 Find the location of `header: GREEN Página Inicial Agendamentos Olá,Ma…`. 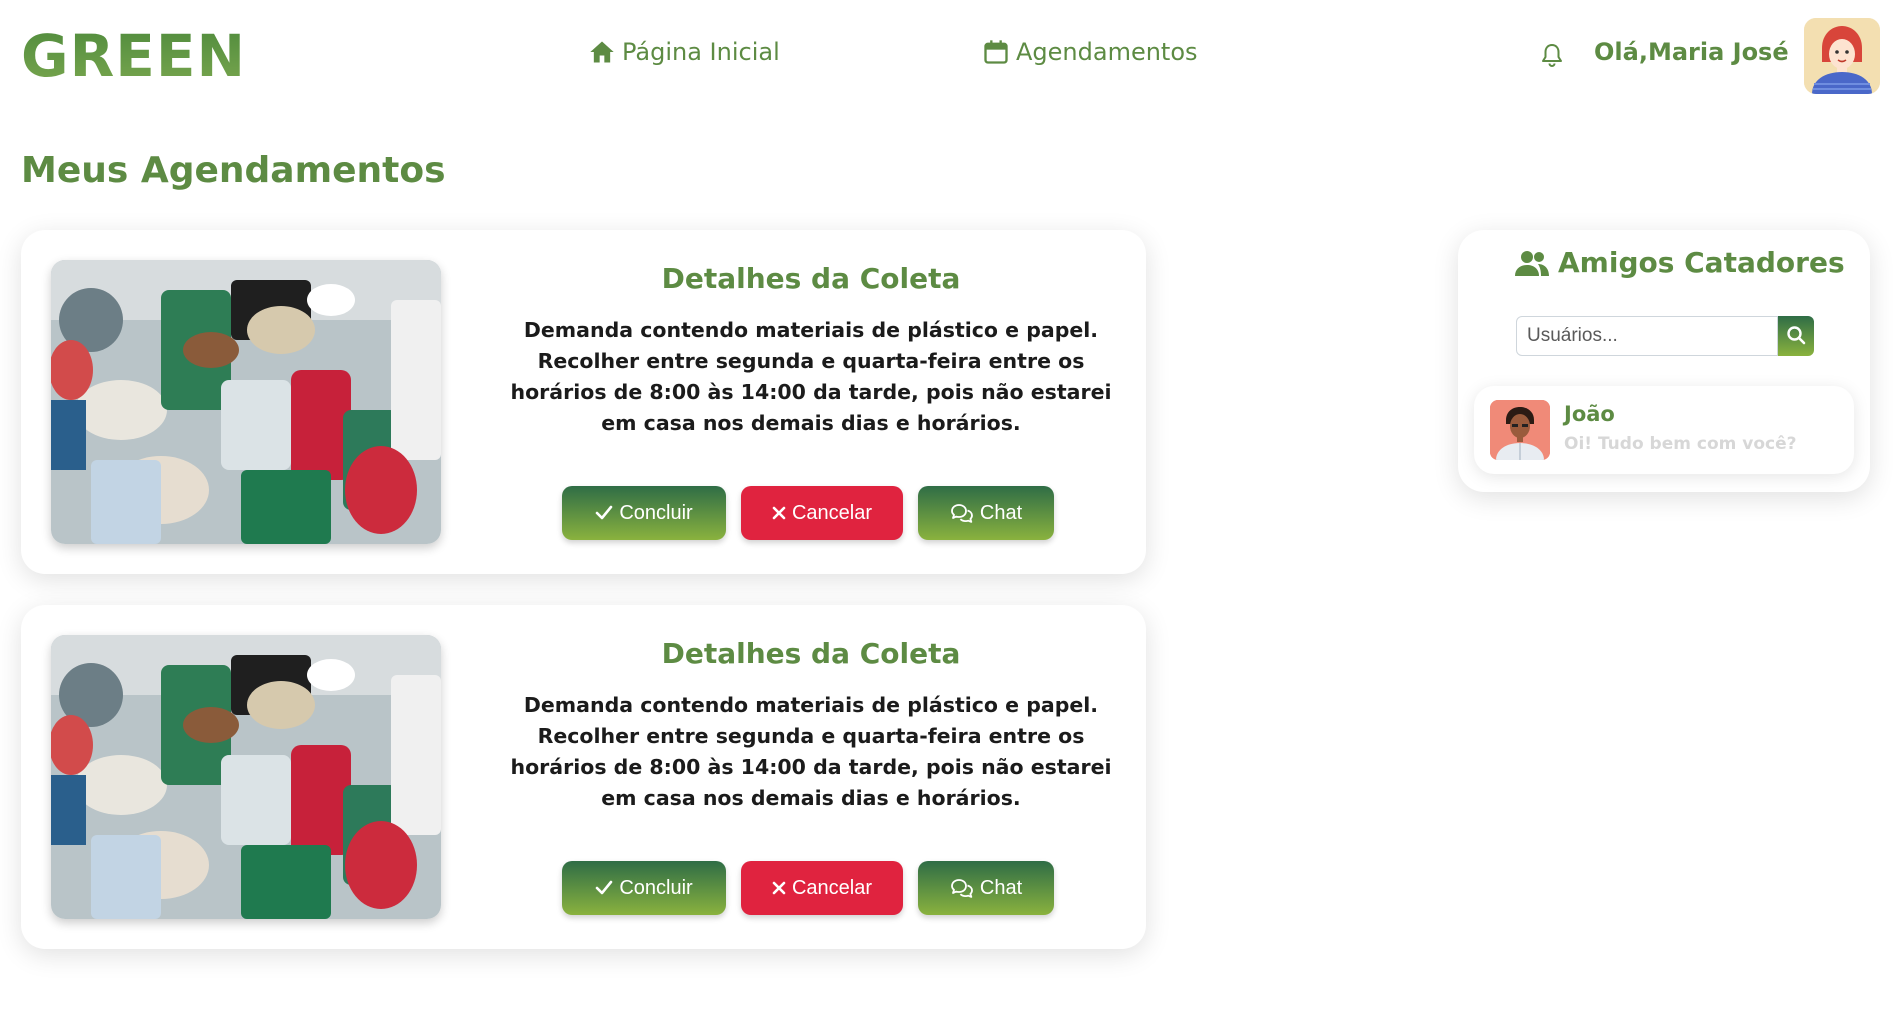

header: GREEN Página Inicial Agendamentos Olá,Ma… is located at coordinates (951, 55).